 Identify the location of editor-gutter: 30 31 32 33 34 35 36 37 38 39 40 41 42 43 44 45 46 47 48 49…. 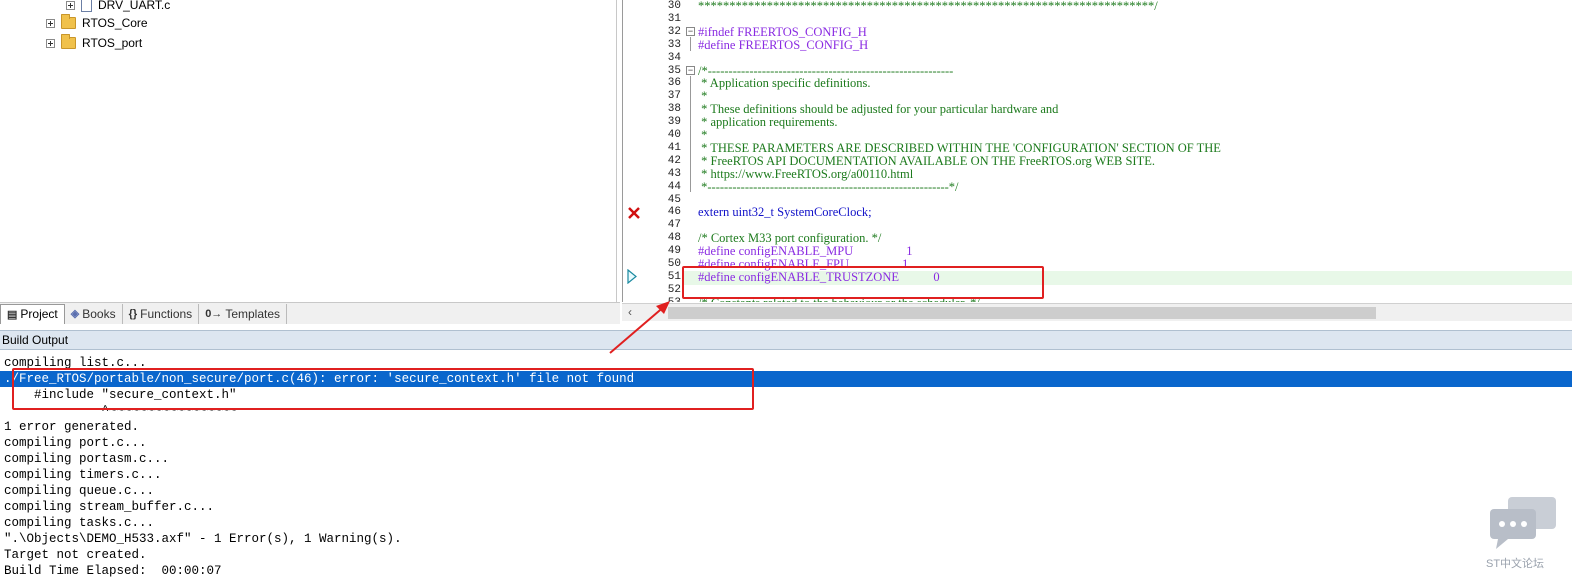
(653, 151).